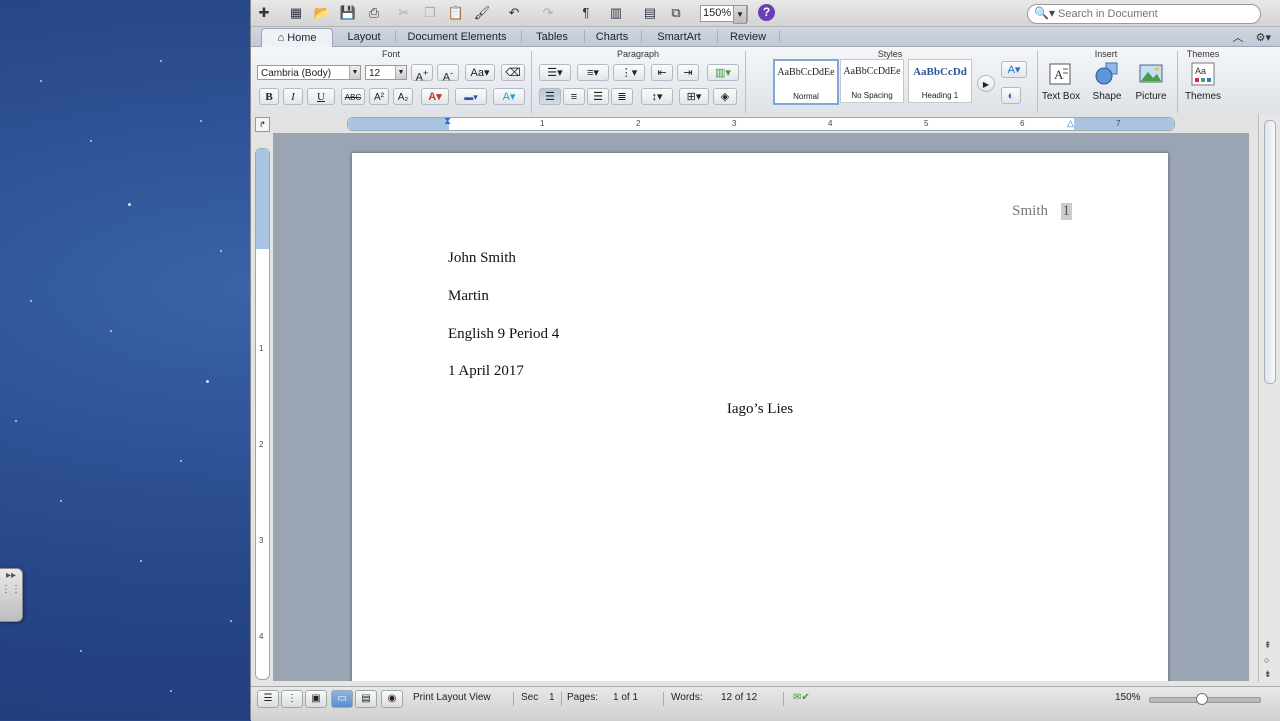 This screenshot has width=1280, height=721. What do you see at coordinates (375, 73) in the screenshot?
I see `font-size-value: 12` at bounding box center [375, 73].